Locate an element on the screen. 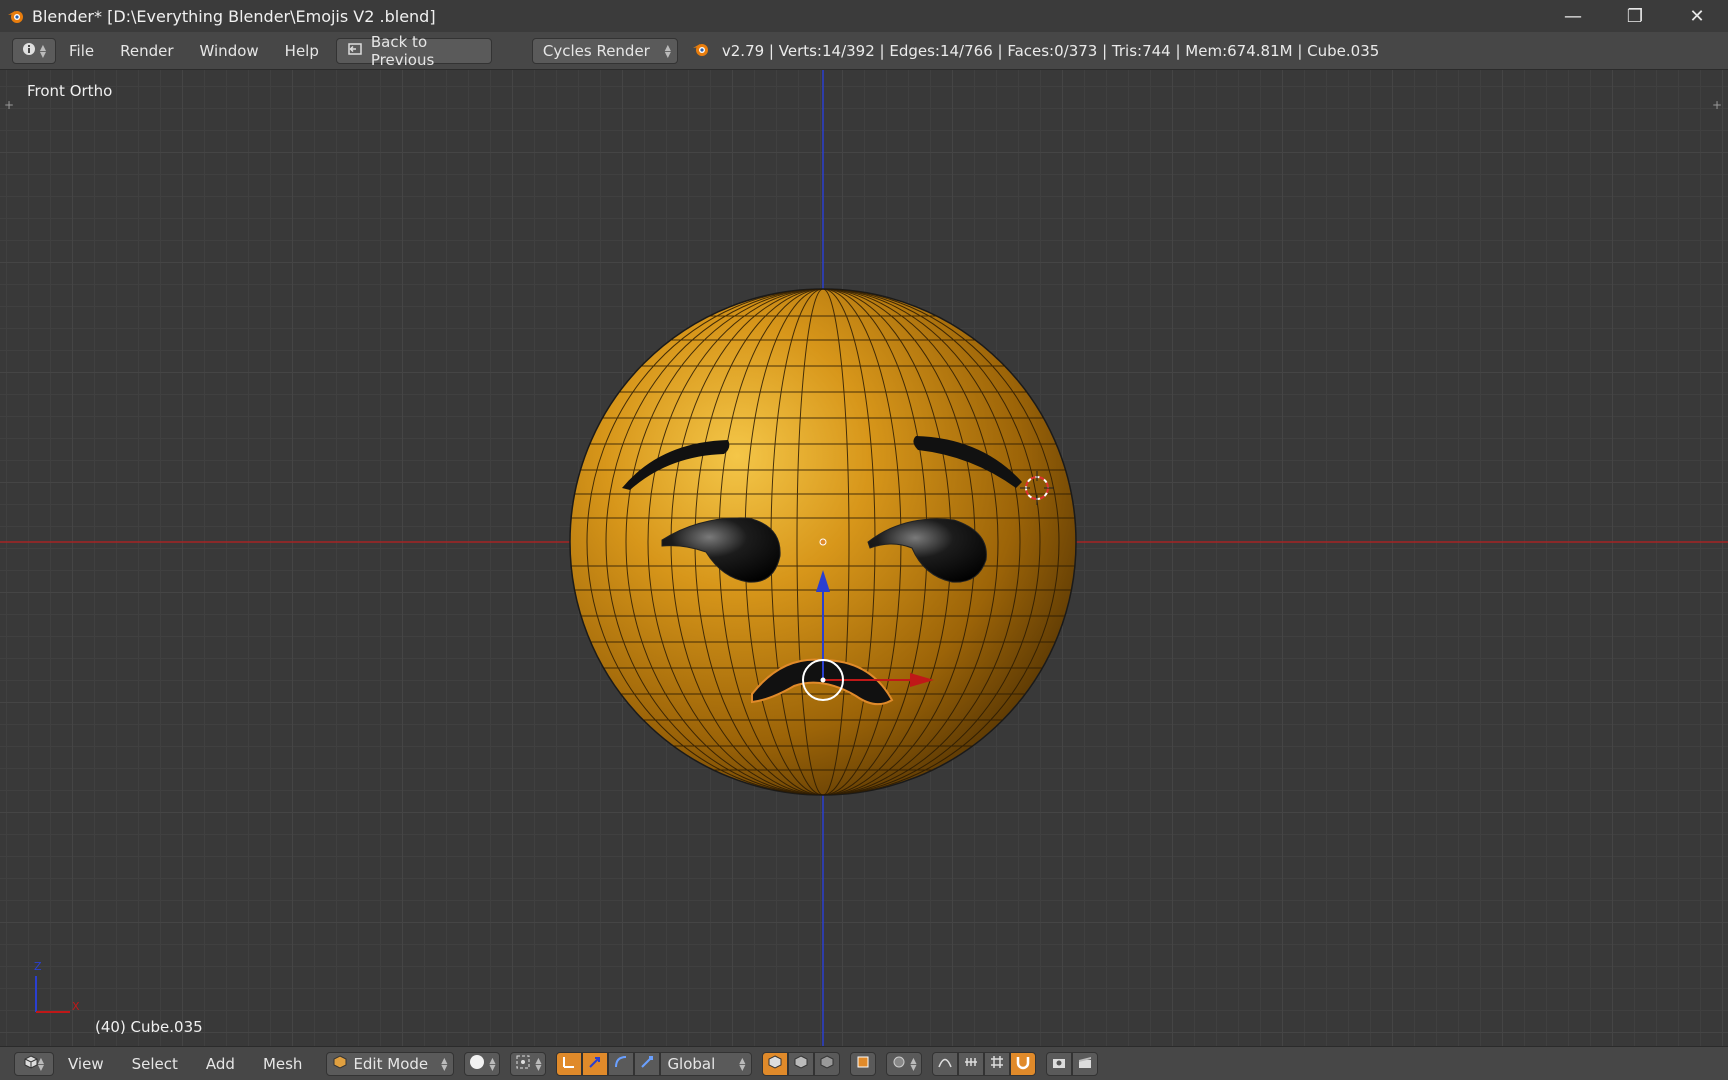 The height and width of the screenshot is (1080, 1728). pivot-point-selector: ▲ ▼ is located at coordinates (528, 1063).